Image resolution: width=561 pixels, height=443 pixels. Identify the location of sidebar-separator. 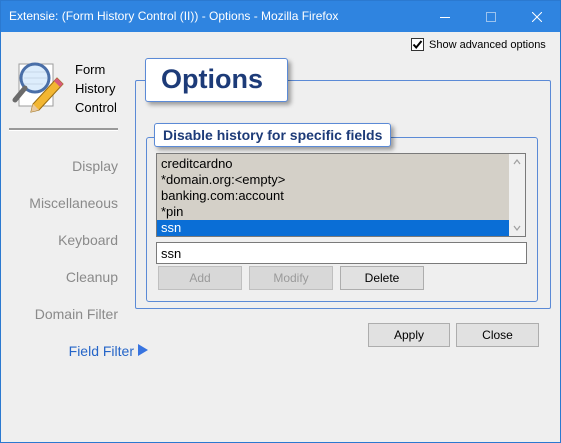
(63, 129).